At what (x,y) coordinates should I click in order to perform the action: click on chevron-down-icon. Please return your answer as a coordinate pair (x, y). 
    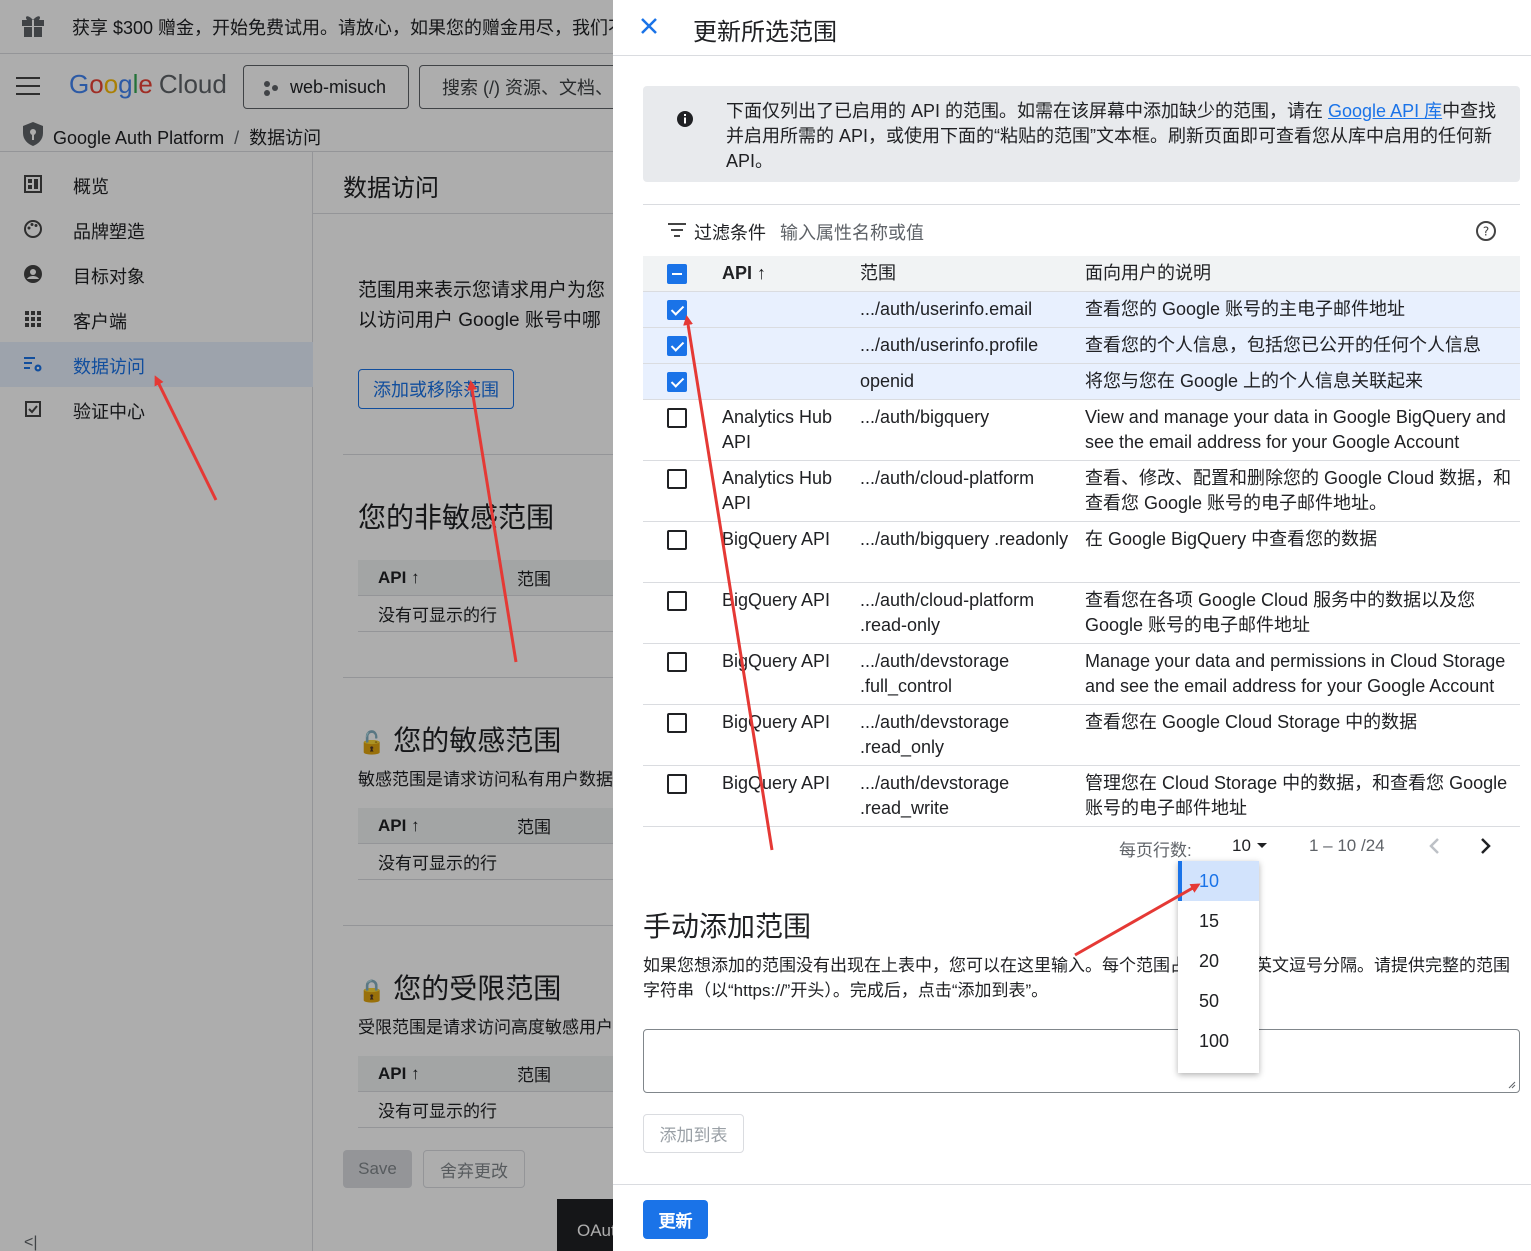
    Looking at the image, I should click on (1262, 845).